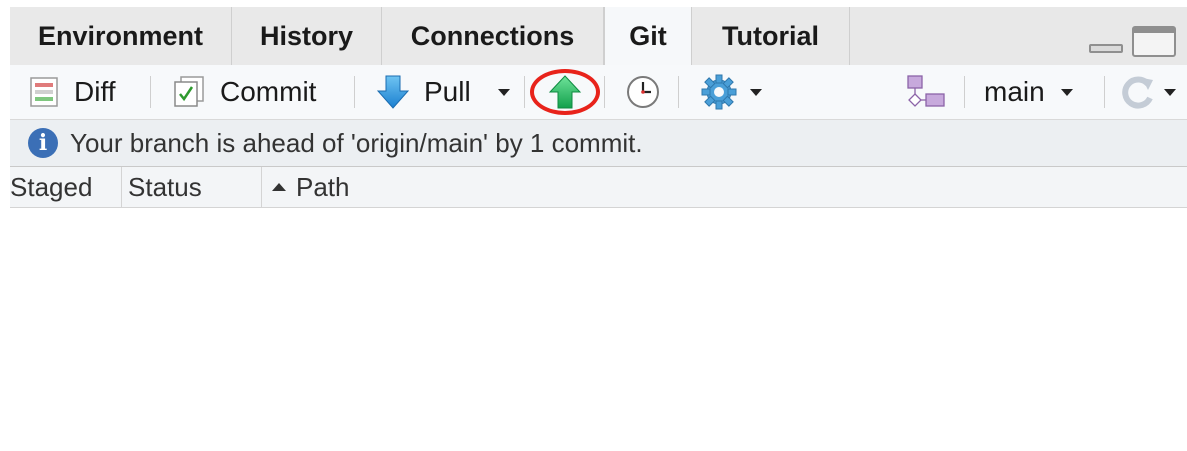  I want to click on changes-table-header: Staged Status Path, so click(598, 187).